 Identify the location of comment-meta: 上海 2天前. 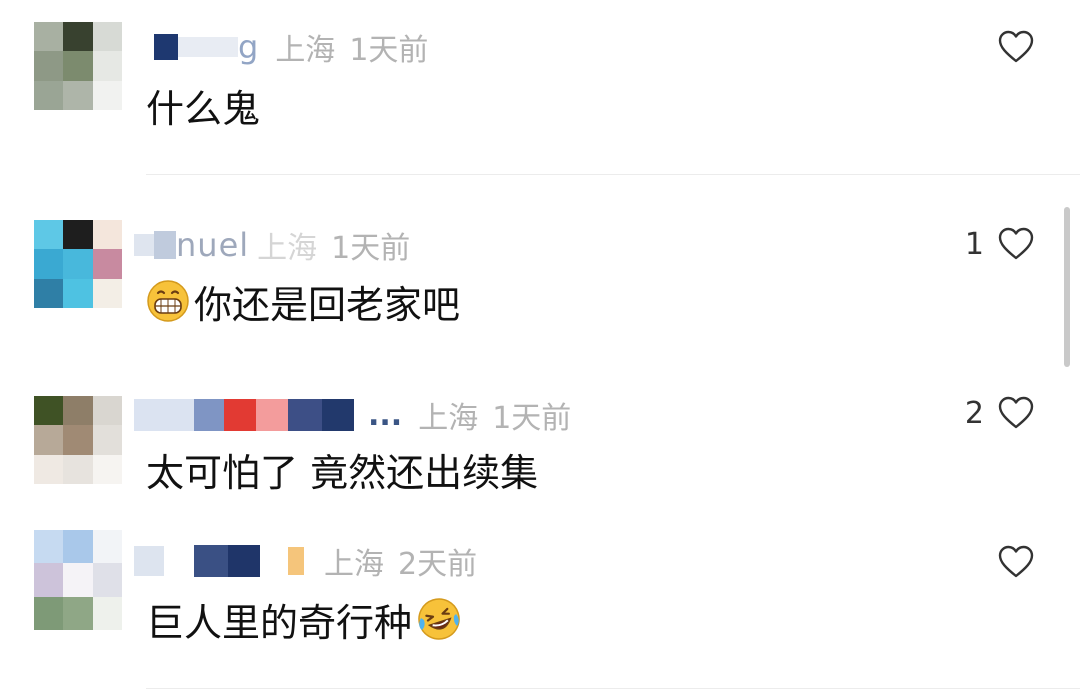
(305, 561).